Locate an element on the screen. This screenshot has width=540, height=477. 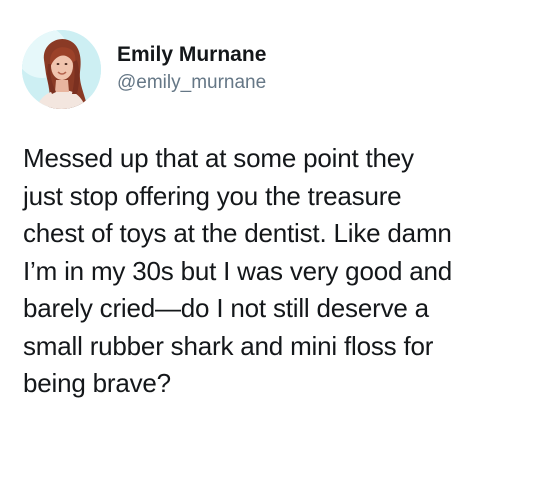
avatar is located at coordinates (61, 69).